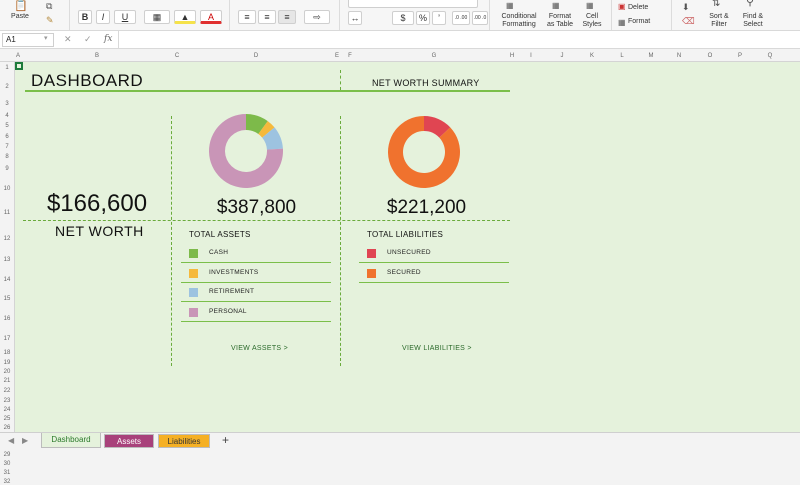 This screenshot has height=485, width=800. Describe the element at coordinates (177, 56) in the screenshot. I see `column-header-c: C` at that location.